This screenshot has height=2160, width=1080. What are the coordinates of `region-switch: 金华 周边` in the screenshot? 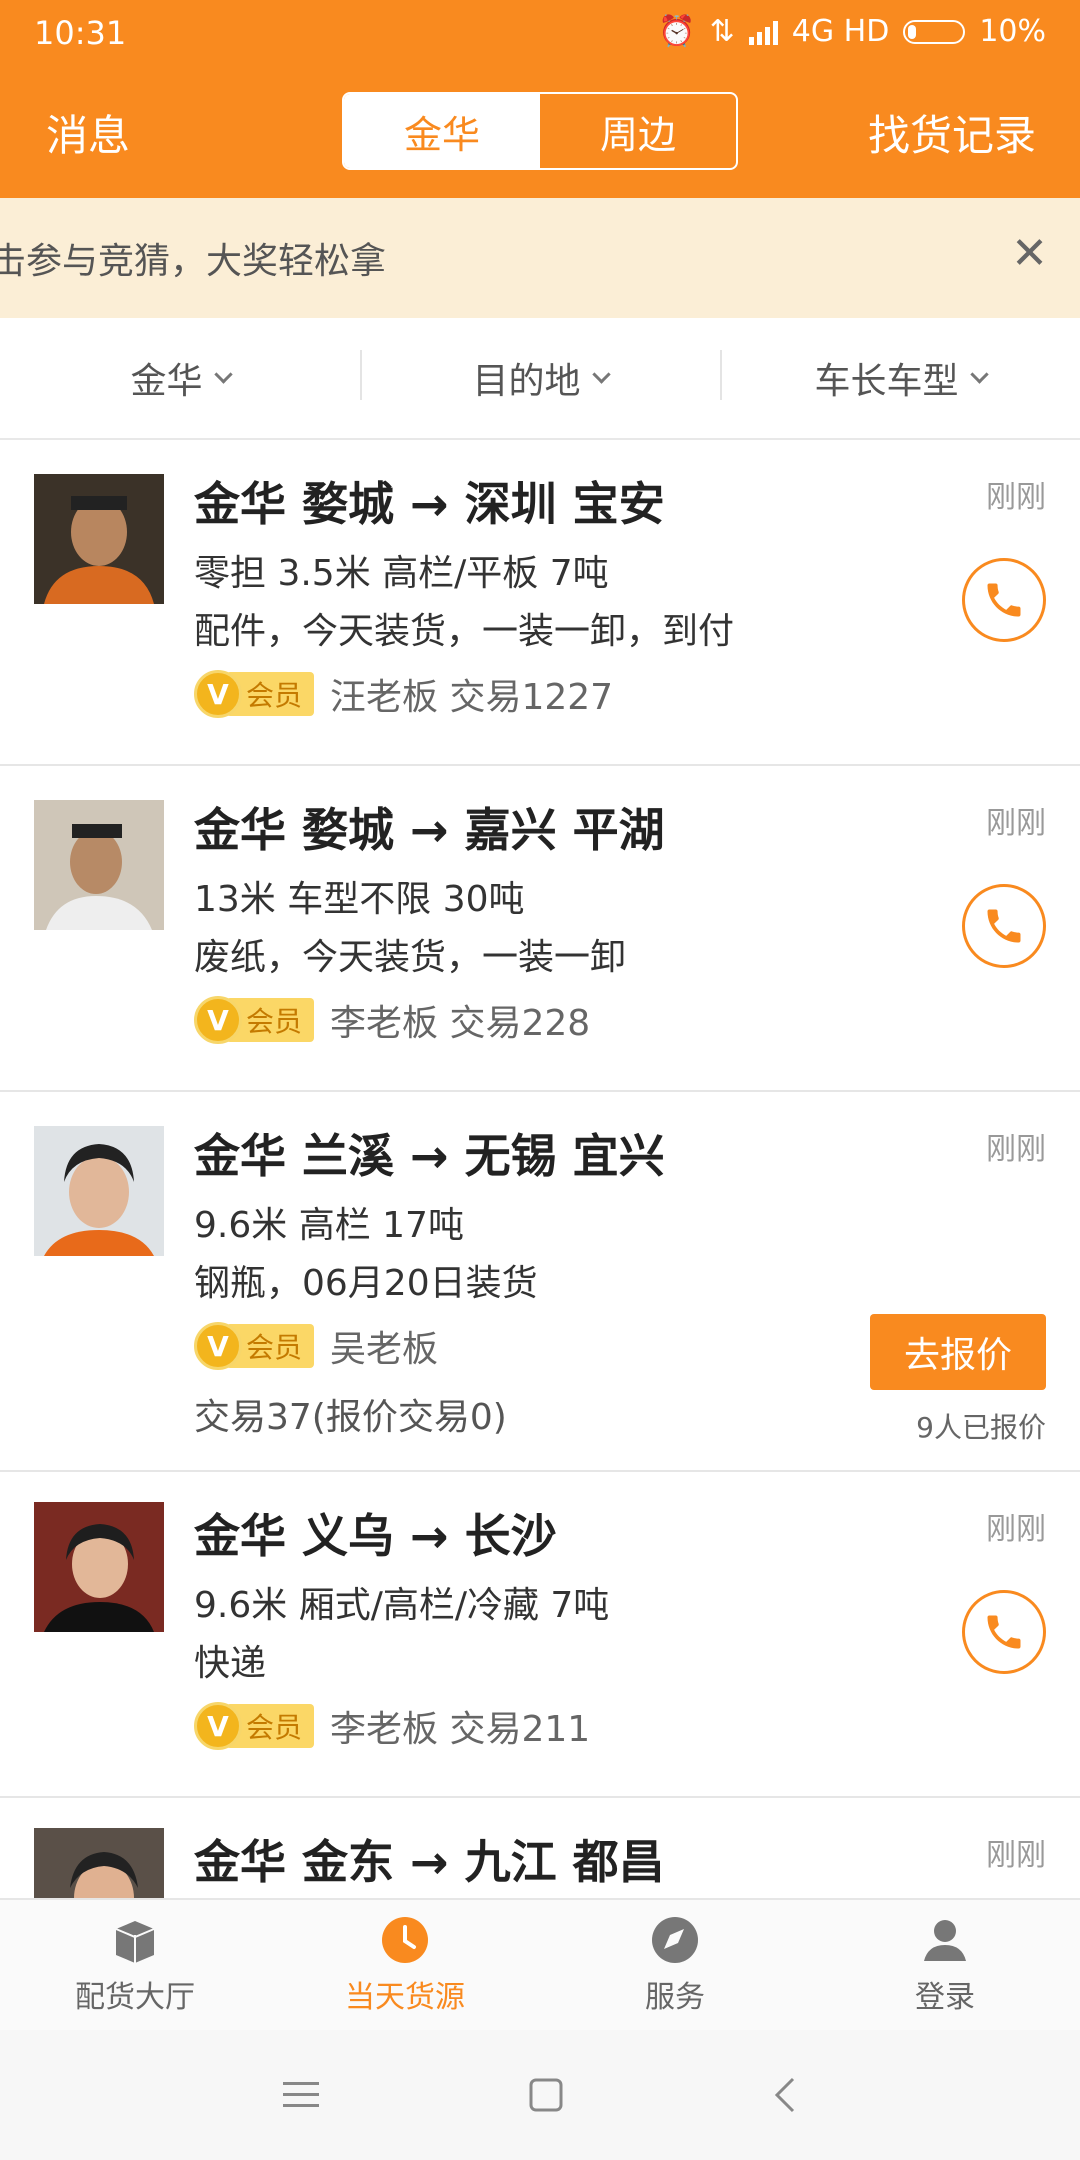 It's located at (540, 131).